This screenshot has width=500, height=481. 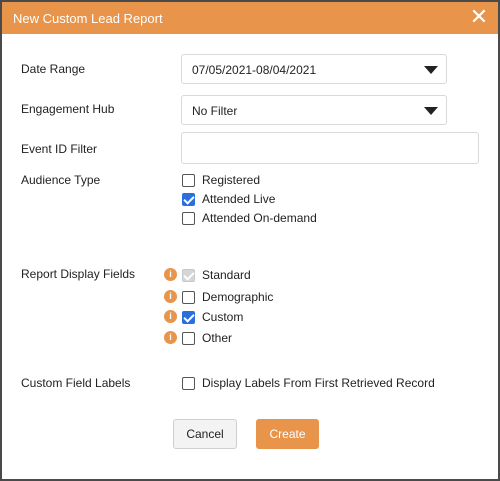 I want to click on dialog-titlebar: New Custom Lead Report ✕, so click(x=250, y=18).